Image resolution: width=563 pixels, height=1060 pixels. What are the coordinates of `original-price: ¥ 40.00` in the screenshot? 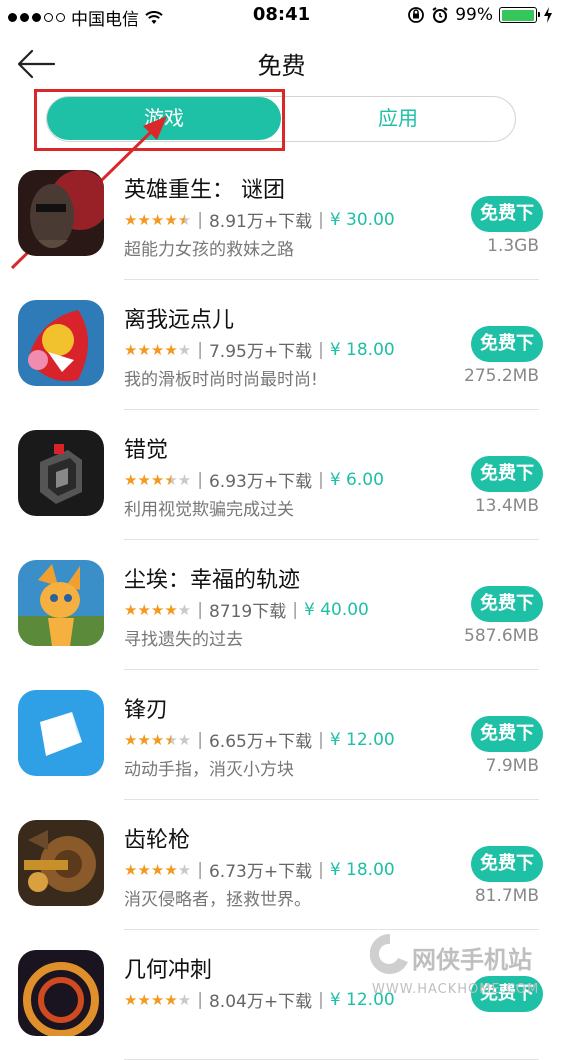 It's located at (336, 609).